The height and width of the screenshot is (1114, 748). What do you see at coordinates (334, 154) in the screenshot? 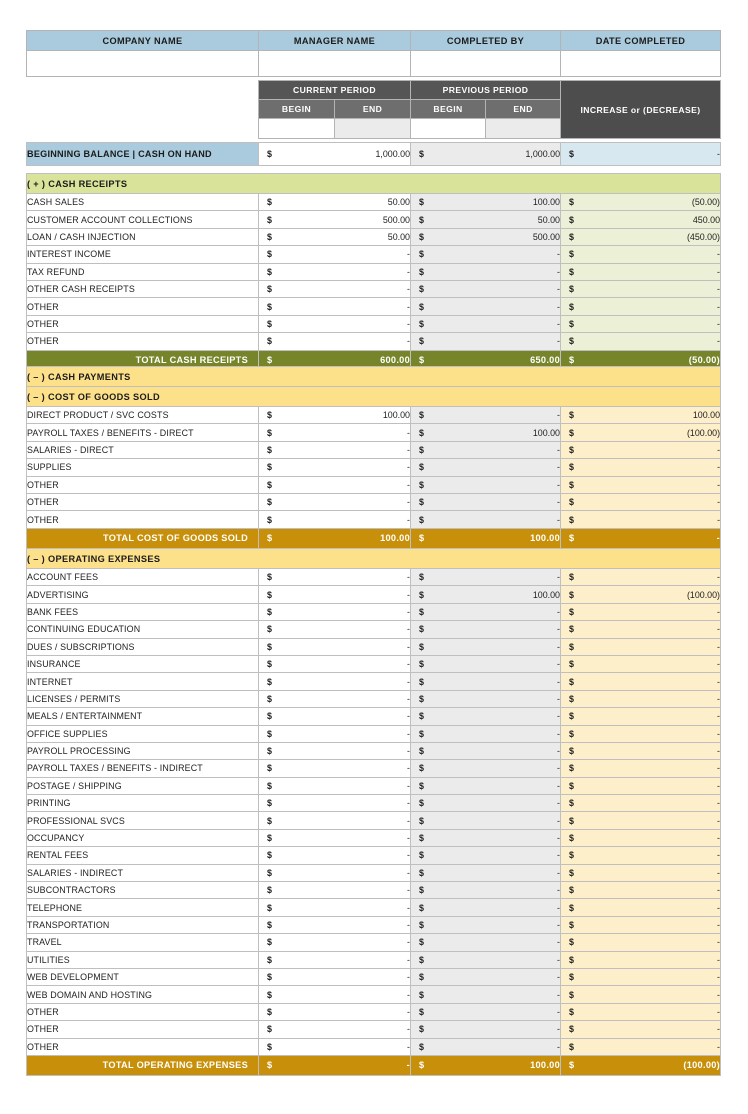
I see `beginning-balance-current: $1,000.00` at bounding box center [334, 154].